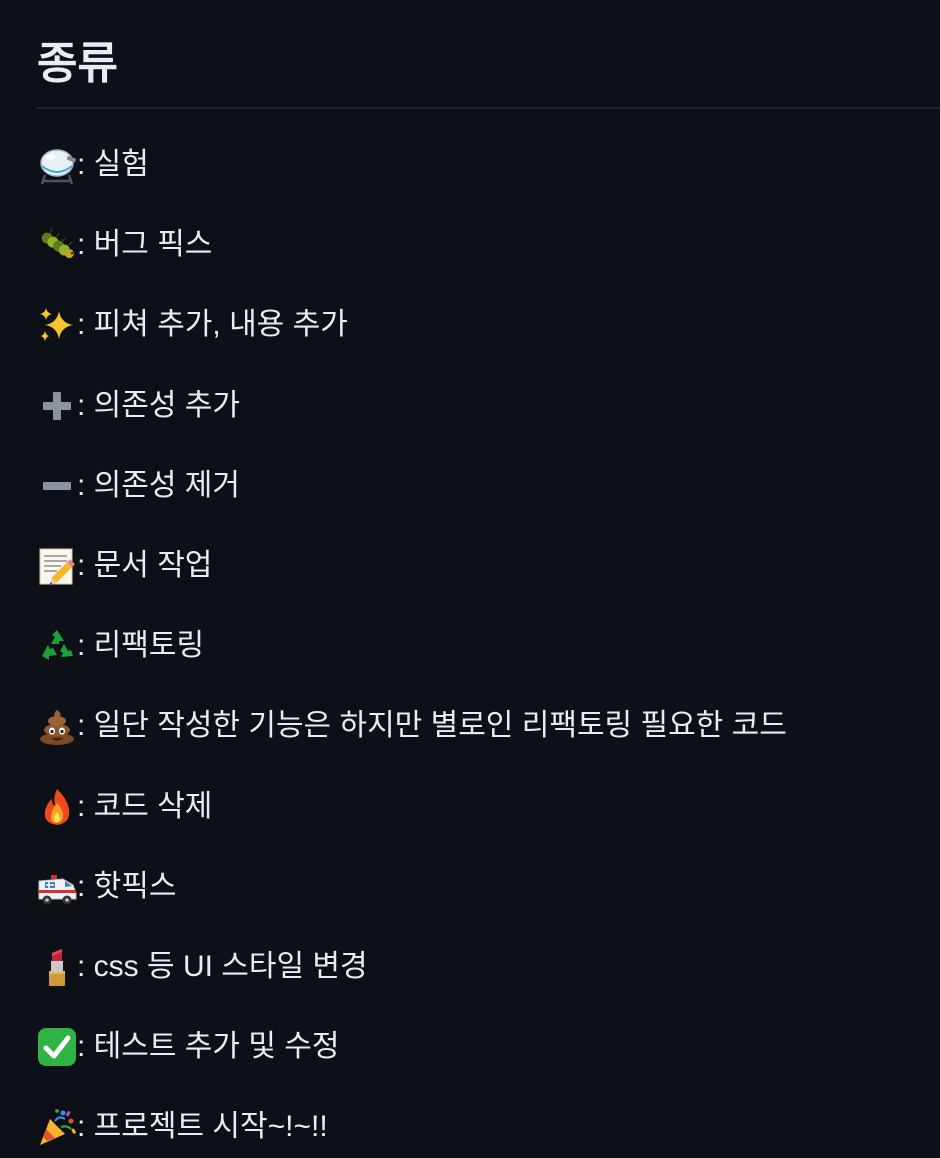 Image resolution: width=940 pixels, height=1158 pixels. What do you see at coordinates (113, 164) in the screenshot?
I see `item-label: : 실험` at bounding box center [113, 164].